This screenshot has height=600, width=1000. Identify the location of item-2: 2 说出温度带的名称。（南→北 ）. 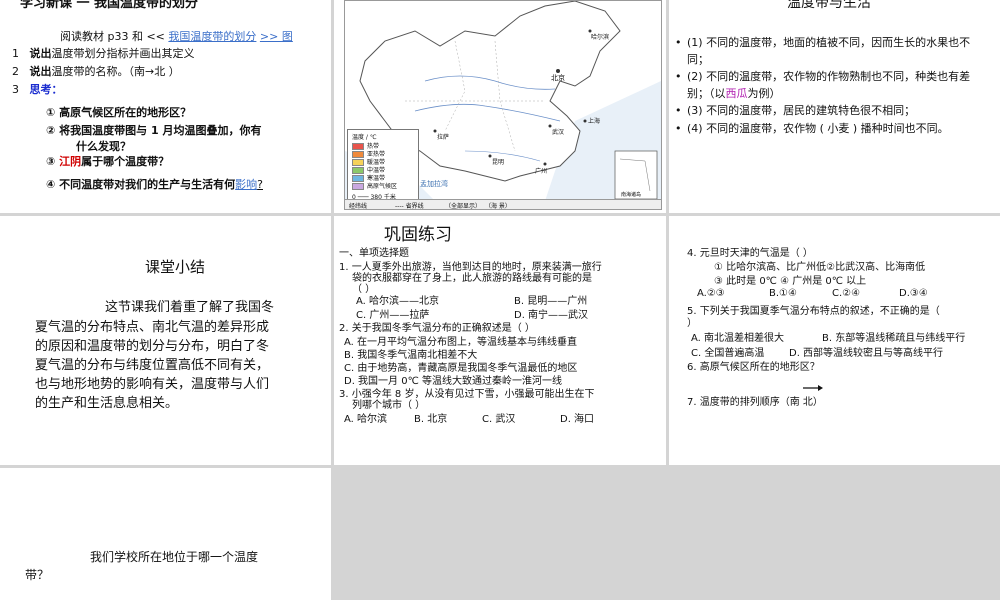
(96, 71).